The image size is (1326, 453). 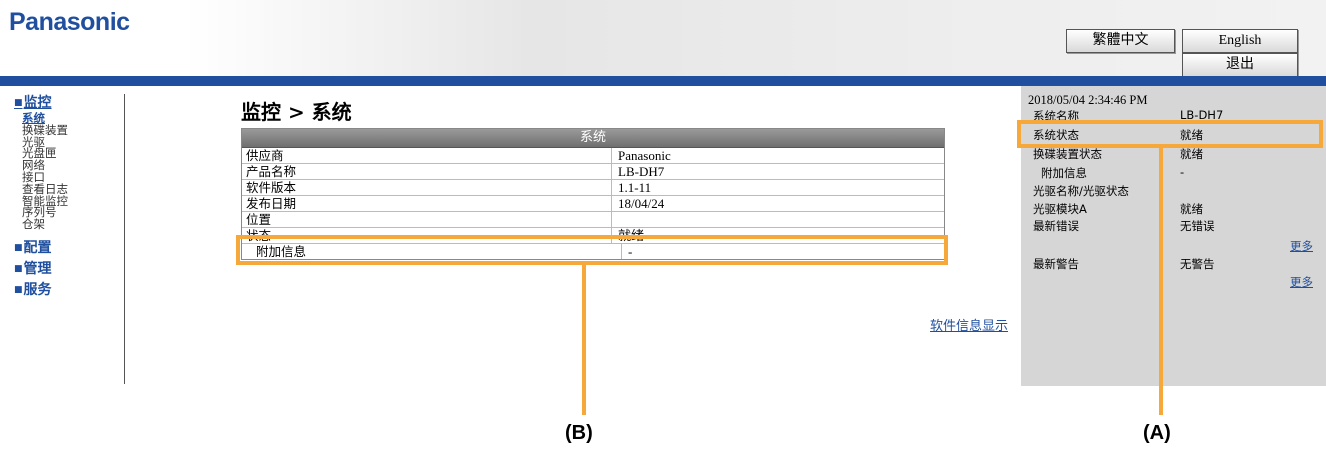 What do you see at coordinates (593, 172) in the screenshot?
I see `table-row-product-name: 产品名称 LB-DH7` at bounding box center [593, 172].